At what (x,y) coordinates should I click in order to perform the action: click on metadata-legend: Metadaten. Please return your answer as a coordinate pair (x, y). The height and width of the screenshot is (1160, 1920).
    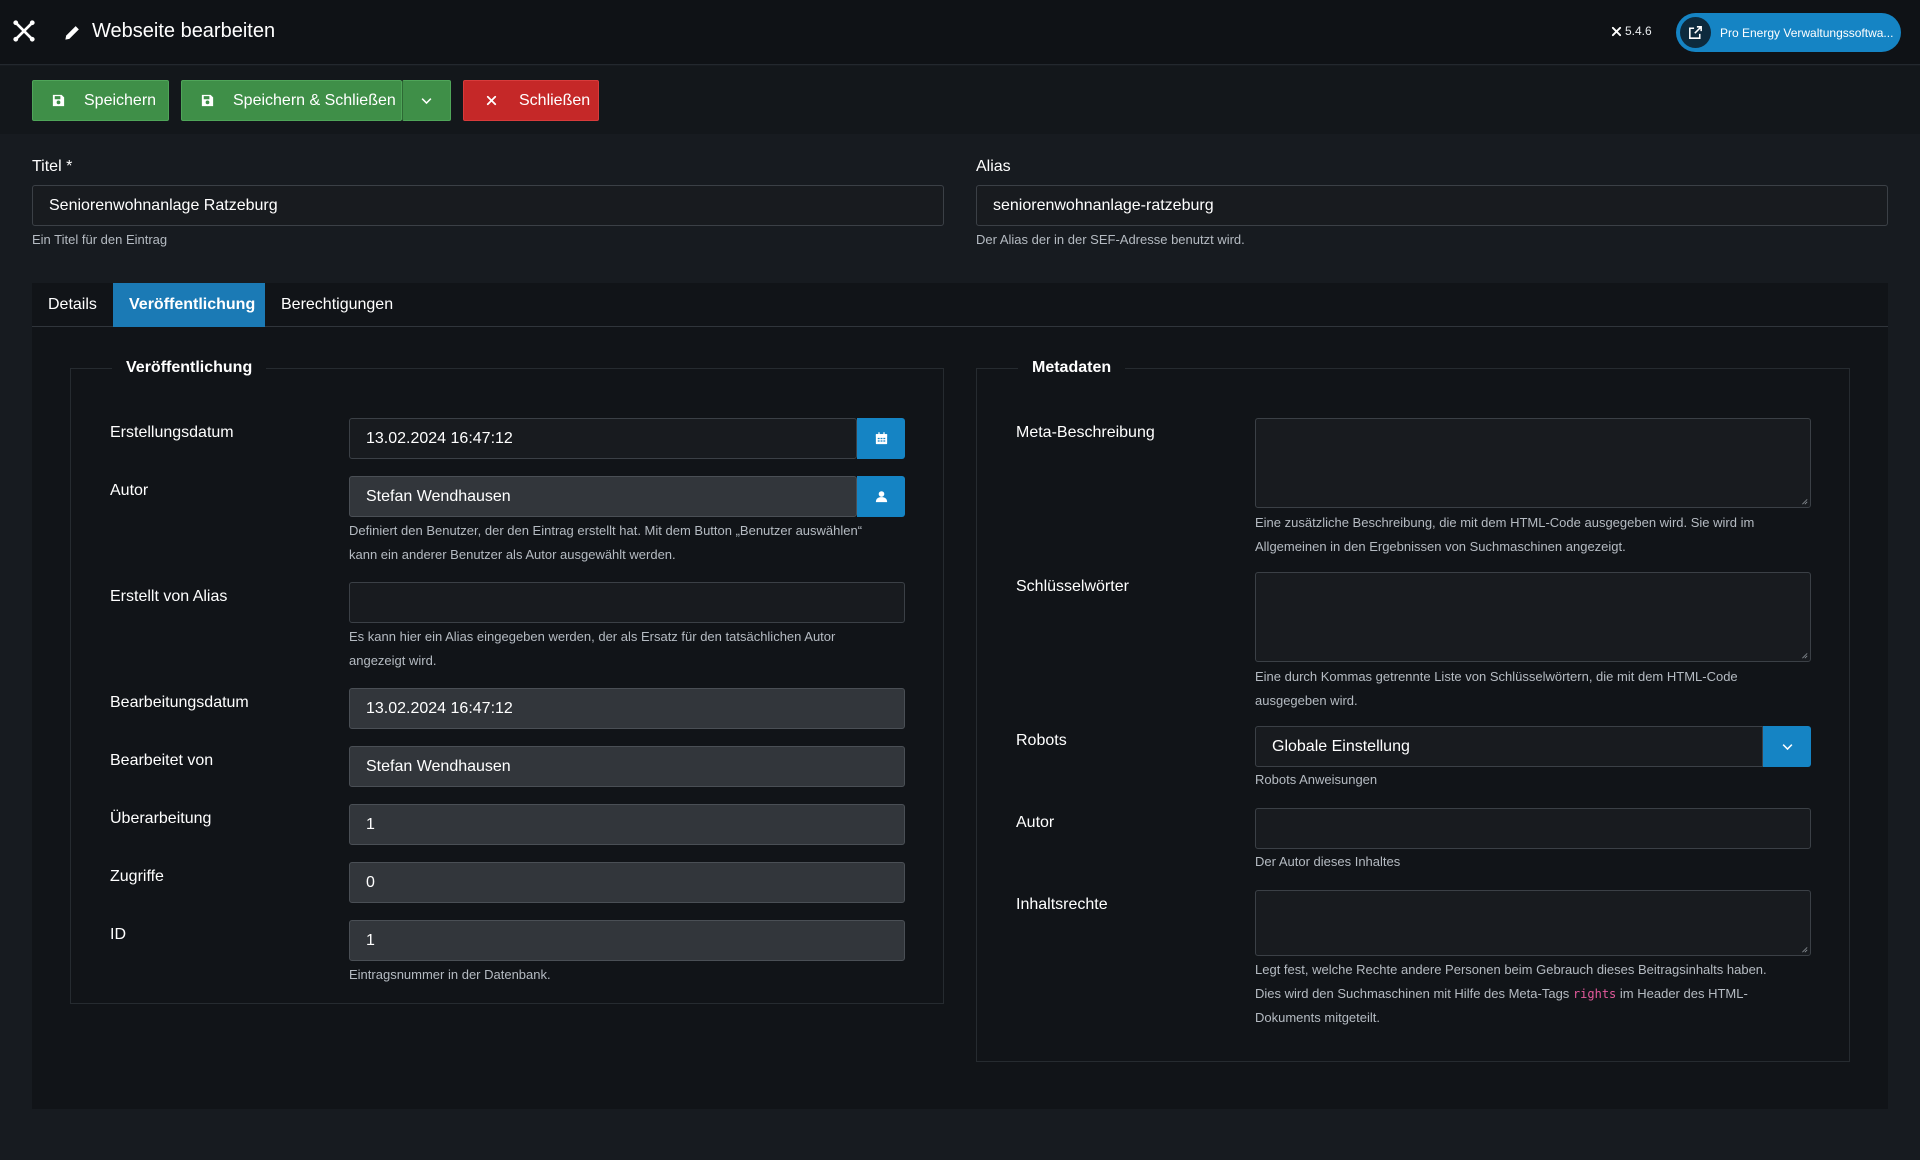
    Looking at the image, I should click on (1072, 368).